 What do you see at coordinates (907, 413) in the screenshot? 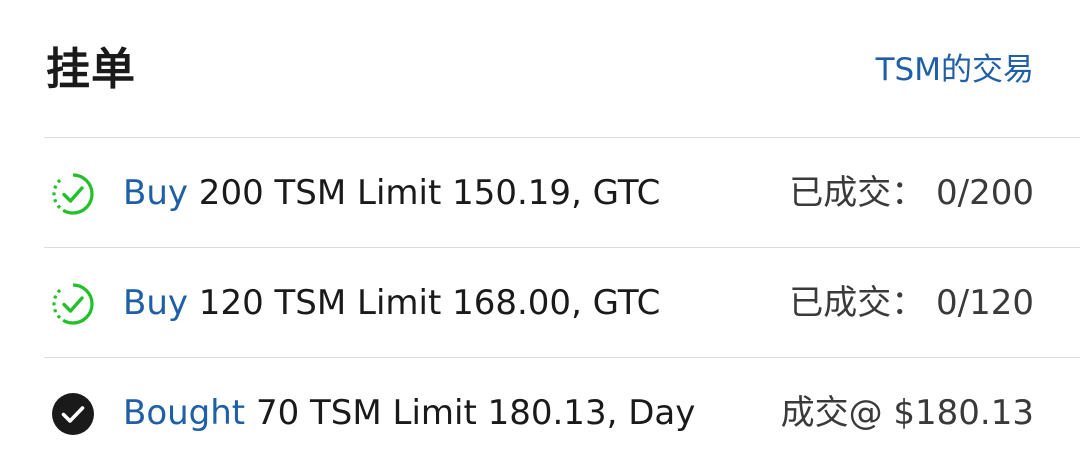
I see `order-fill-status: 成交@ $180.13` at bounding box center [907, 413].